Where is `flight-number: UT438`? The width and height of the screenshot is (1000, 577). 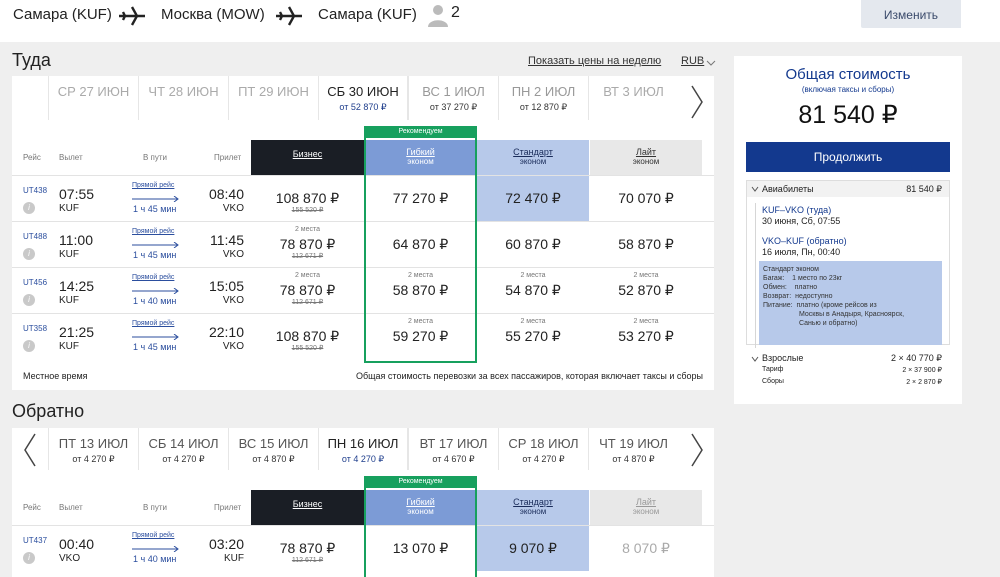 flight-number: UT438 is located at coordinates (35, 190).